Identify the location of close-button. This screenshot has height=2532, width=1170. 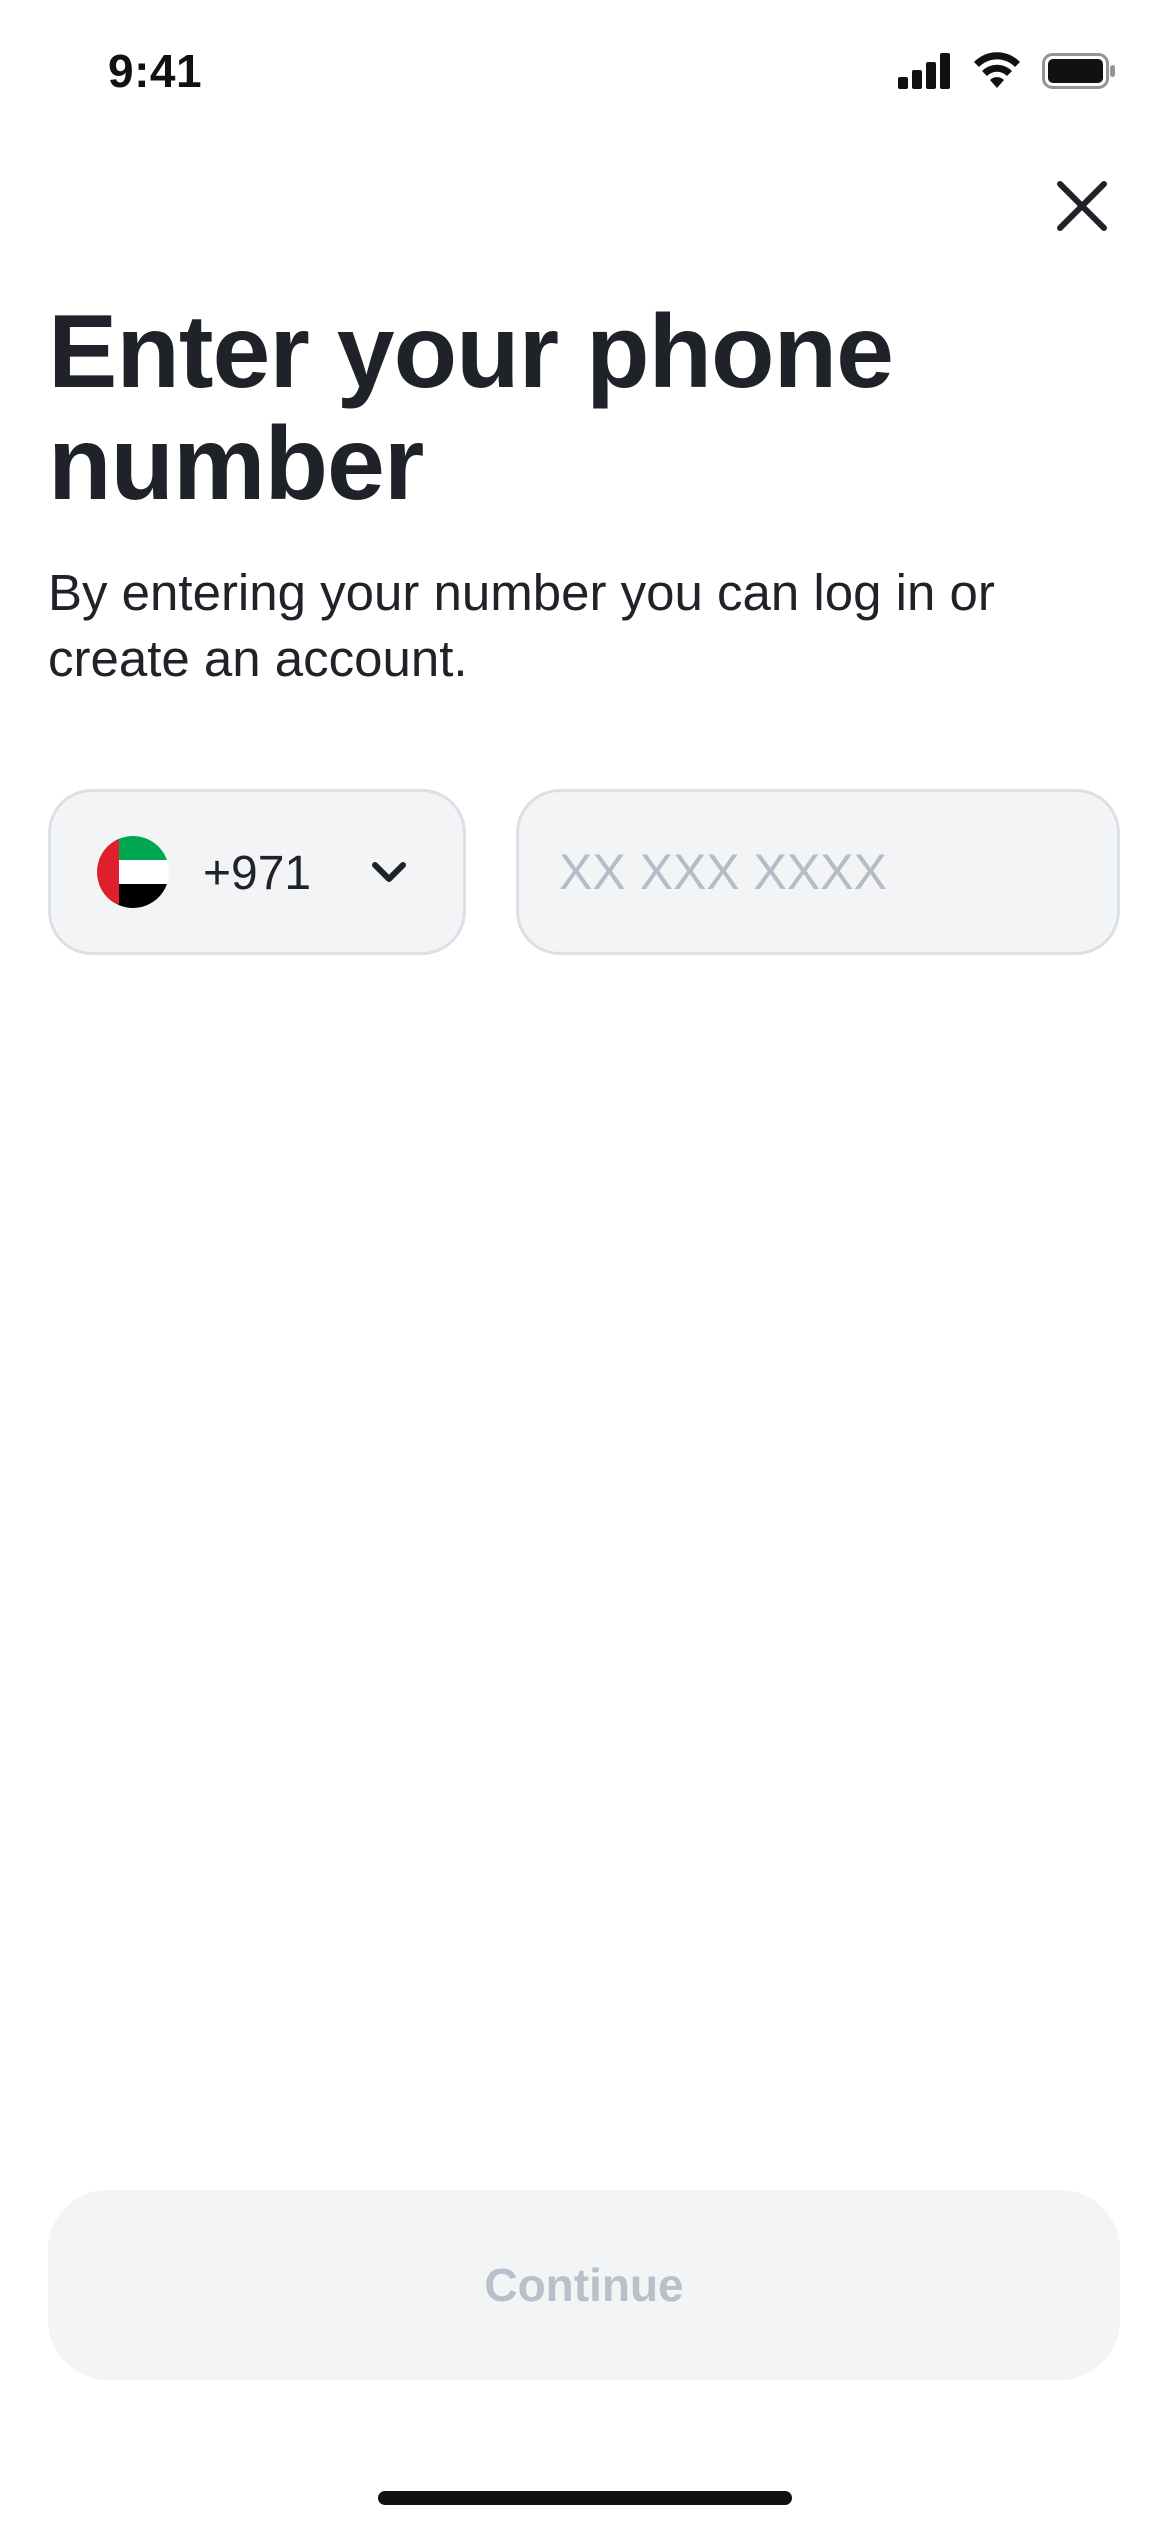
(1082, 208).